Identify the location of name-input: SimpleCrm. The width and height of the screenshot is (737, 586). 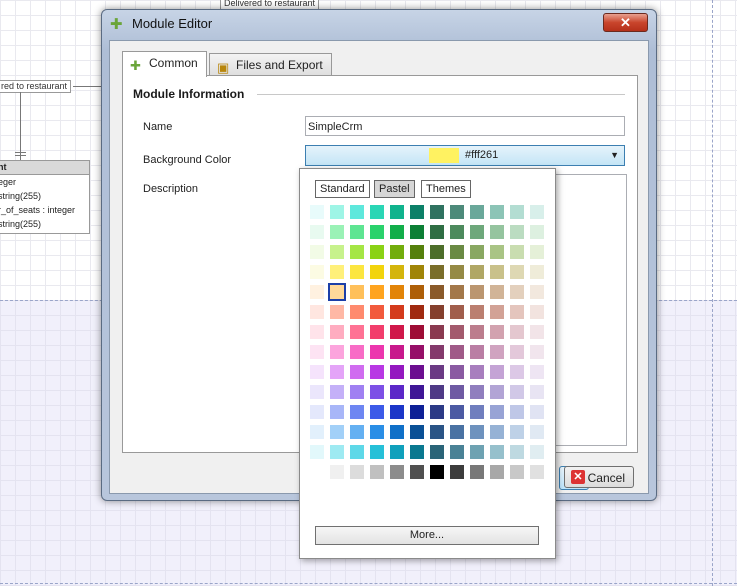
(465, 126).